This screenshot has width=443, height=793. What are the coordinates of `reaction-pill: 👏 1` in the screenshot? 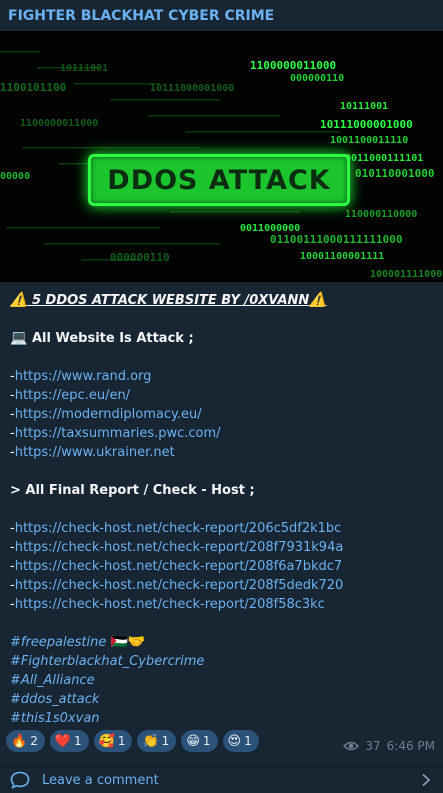 It's located at (157, 741).